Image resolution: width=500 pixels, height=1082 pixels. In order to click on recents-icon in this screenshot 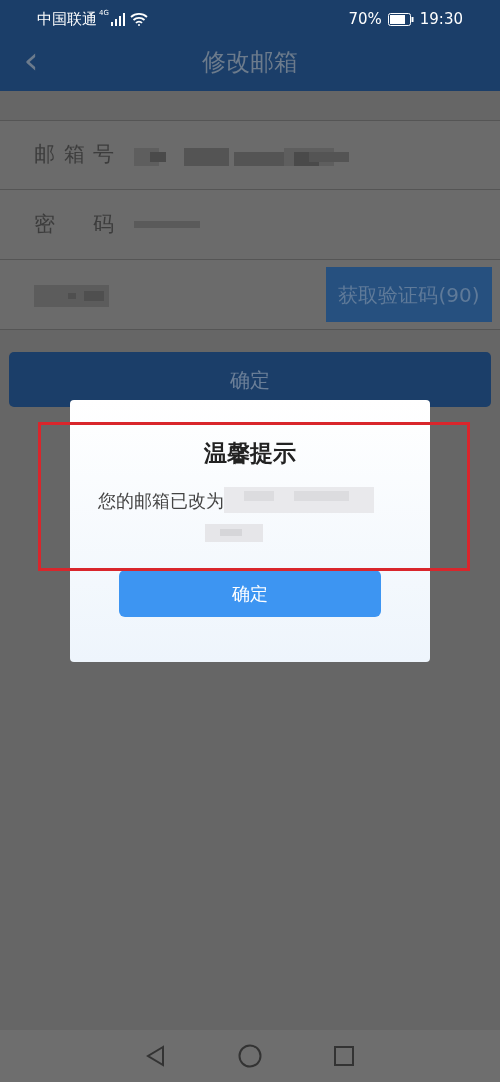, I will do `click(343, 1056)`.